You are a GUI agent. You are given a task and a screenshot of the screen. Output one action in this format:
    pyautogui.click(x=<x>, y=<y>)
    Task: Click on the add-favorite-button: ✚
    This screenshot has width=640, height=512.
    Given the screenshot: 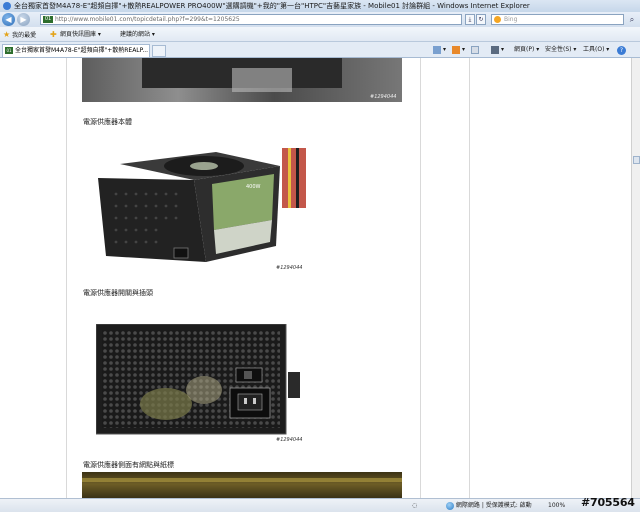 What is the action you would take?
    pyautogui.click(x=53, y=35)
    